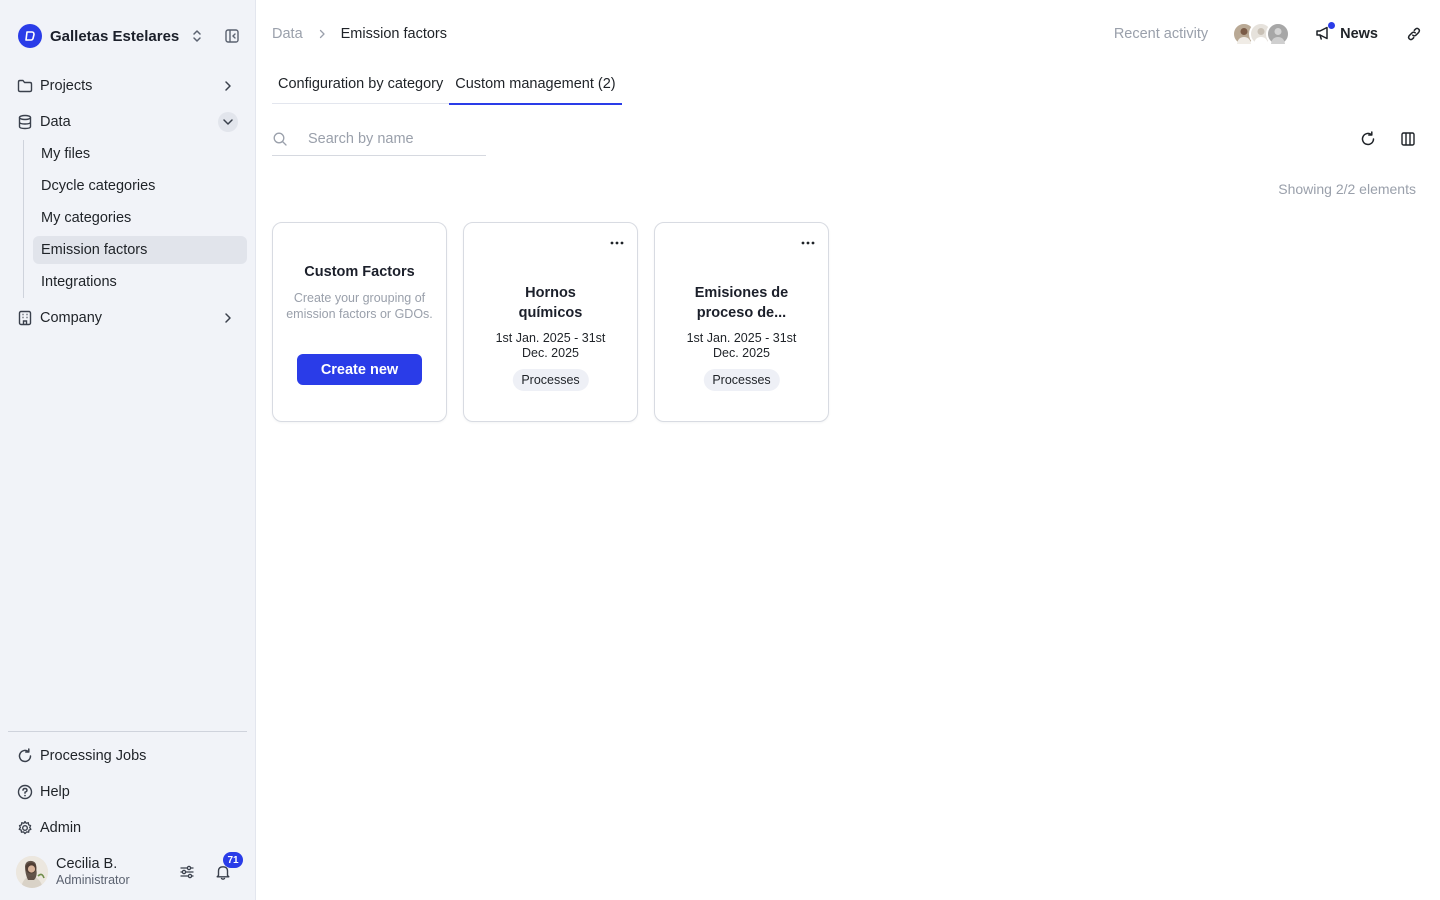  Describe the element at coordinates (61, 828) in the screenshot. I see `sidebar-item-label: Admin` at that location.